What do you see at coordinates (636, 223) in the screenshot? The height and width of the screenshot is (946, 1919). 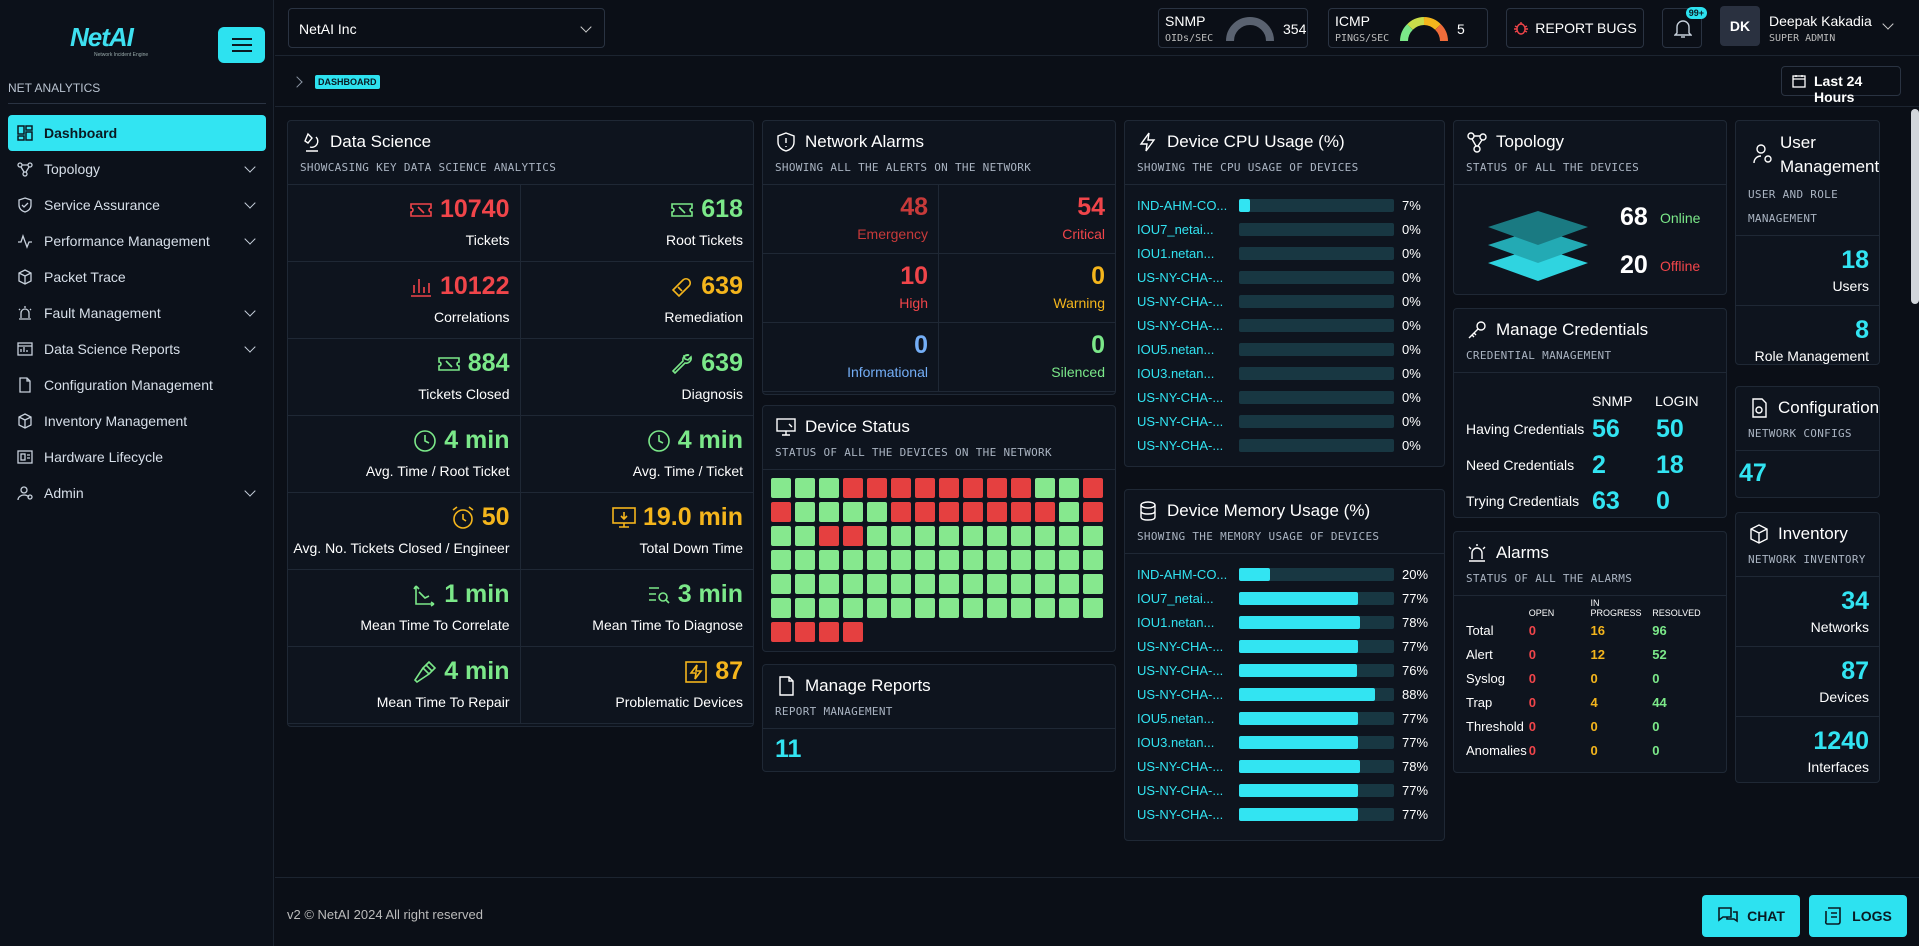 I see `stat-root-tickets: 618 Root Tickets` at bounding box center [636, 223].